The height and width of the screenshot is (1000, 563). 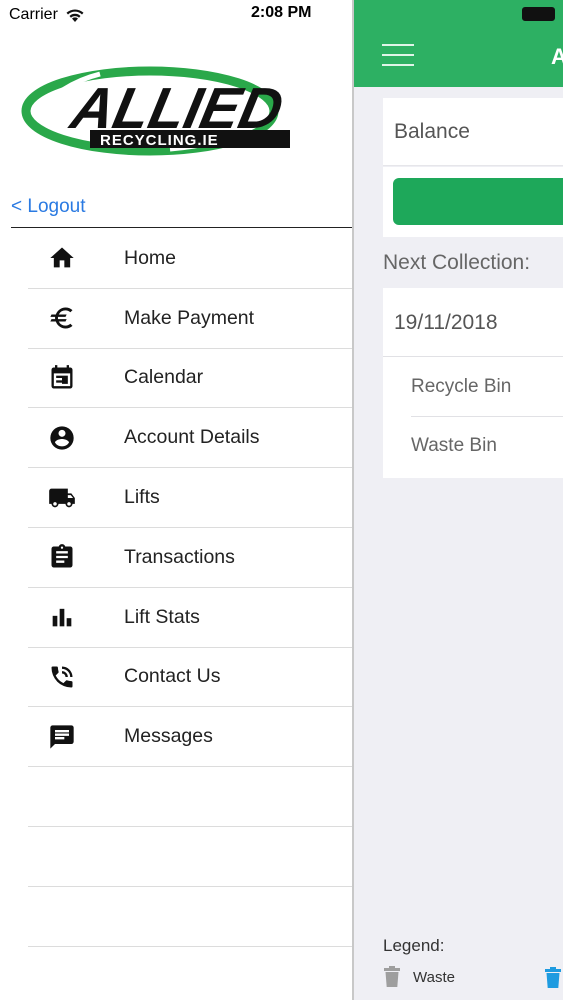 I want to click on menu-item-make-payment: Make Payment, so click(x=190, y=319).